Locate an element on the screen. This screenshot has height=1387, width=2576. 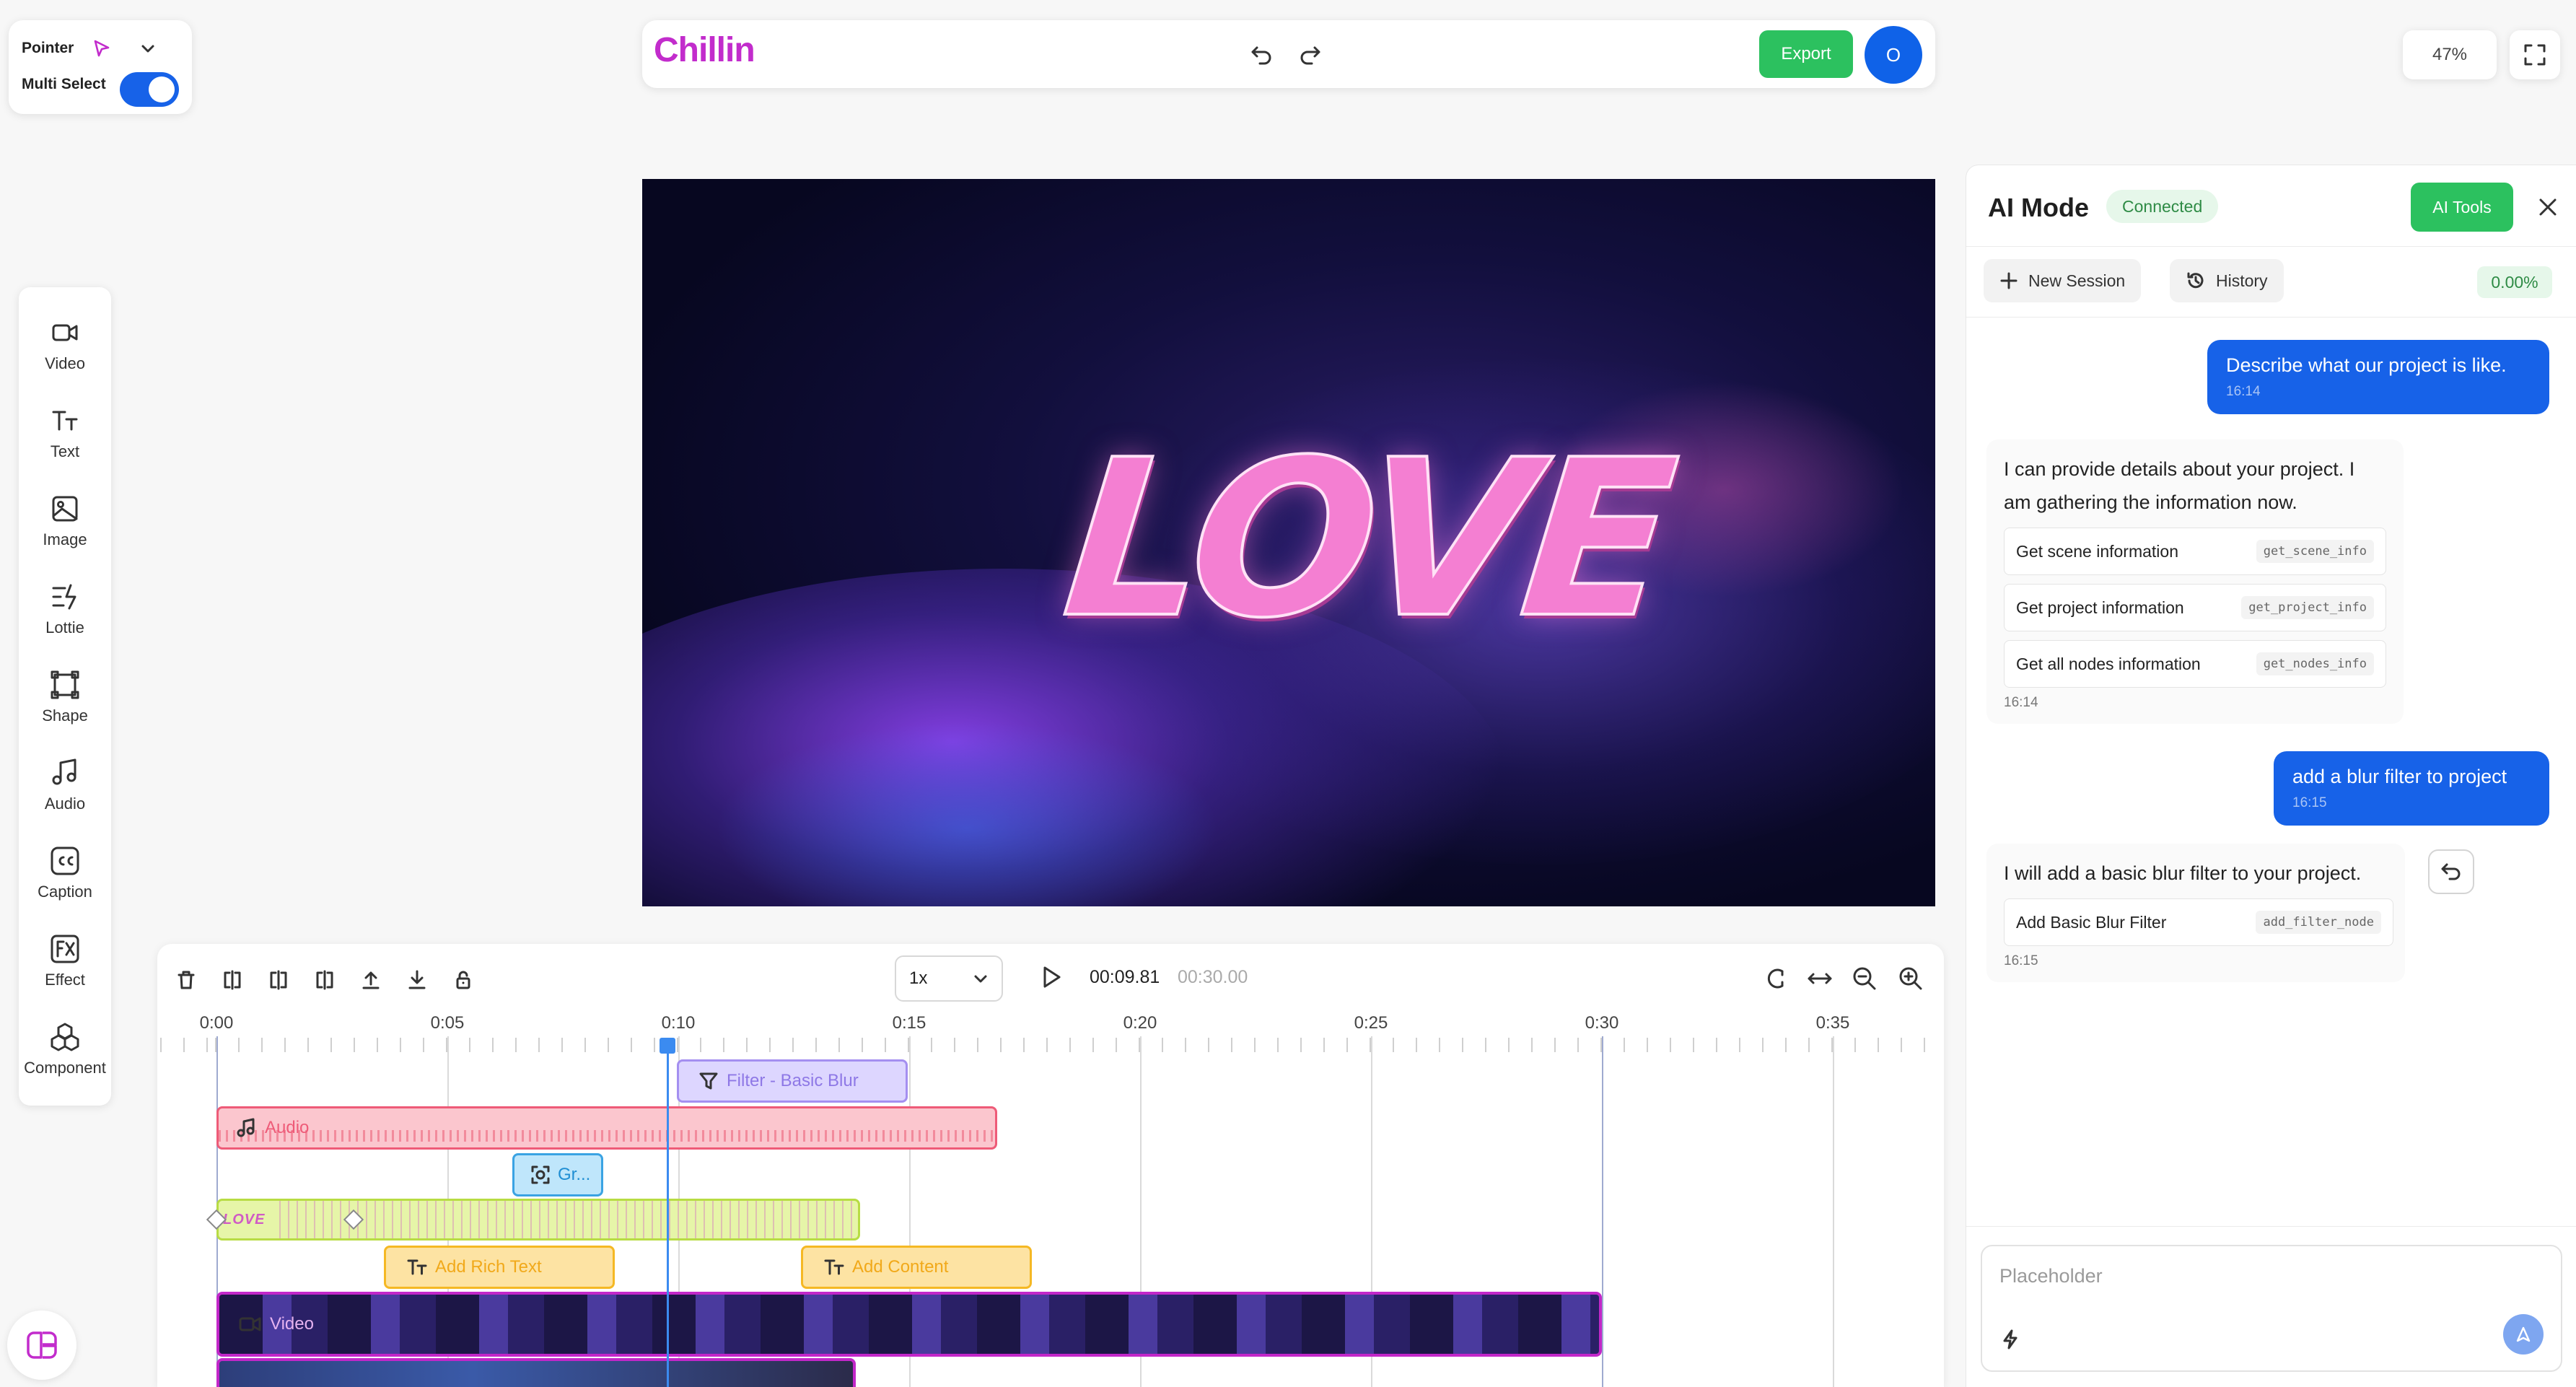
video-clip: Video is located at coordinates (909, 1324).